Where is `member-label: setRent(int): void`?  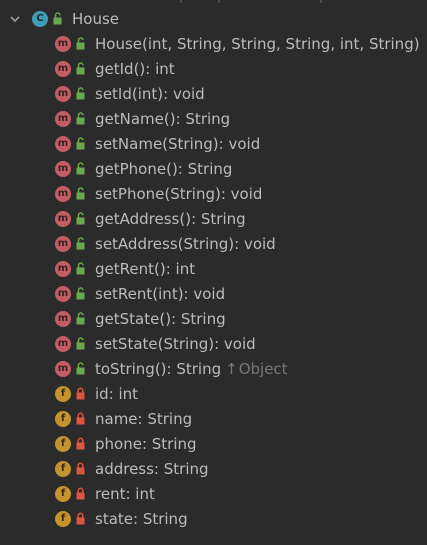
member-label: setRent(int): void is located at coordinates (160, 293).